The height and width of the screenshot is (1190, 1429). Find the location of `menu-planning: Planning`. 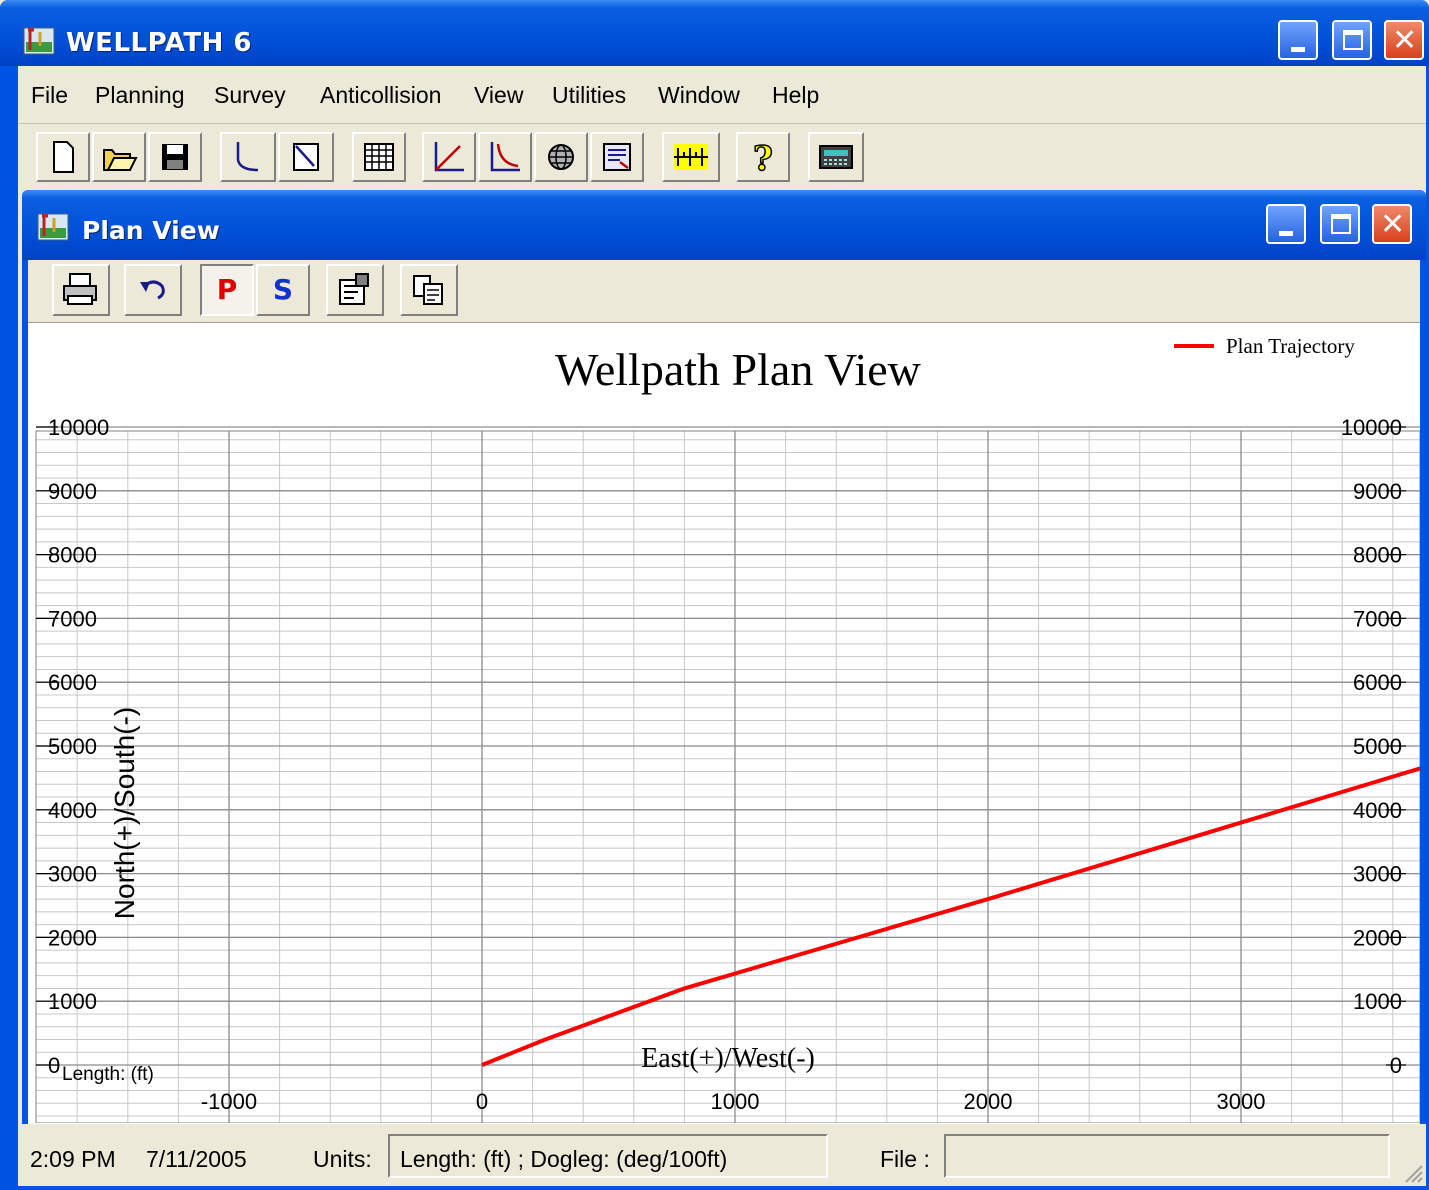

menu-planning: Planning is located at coordinates (140, 95).